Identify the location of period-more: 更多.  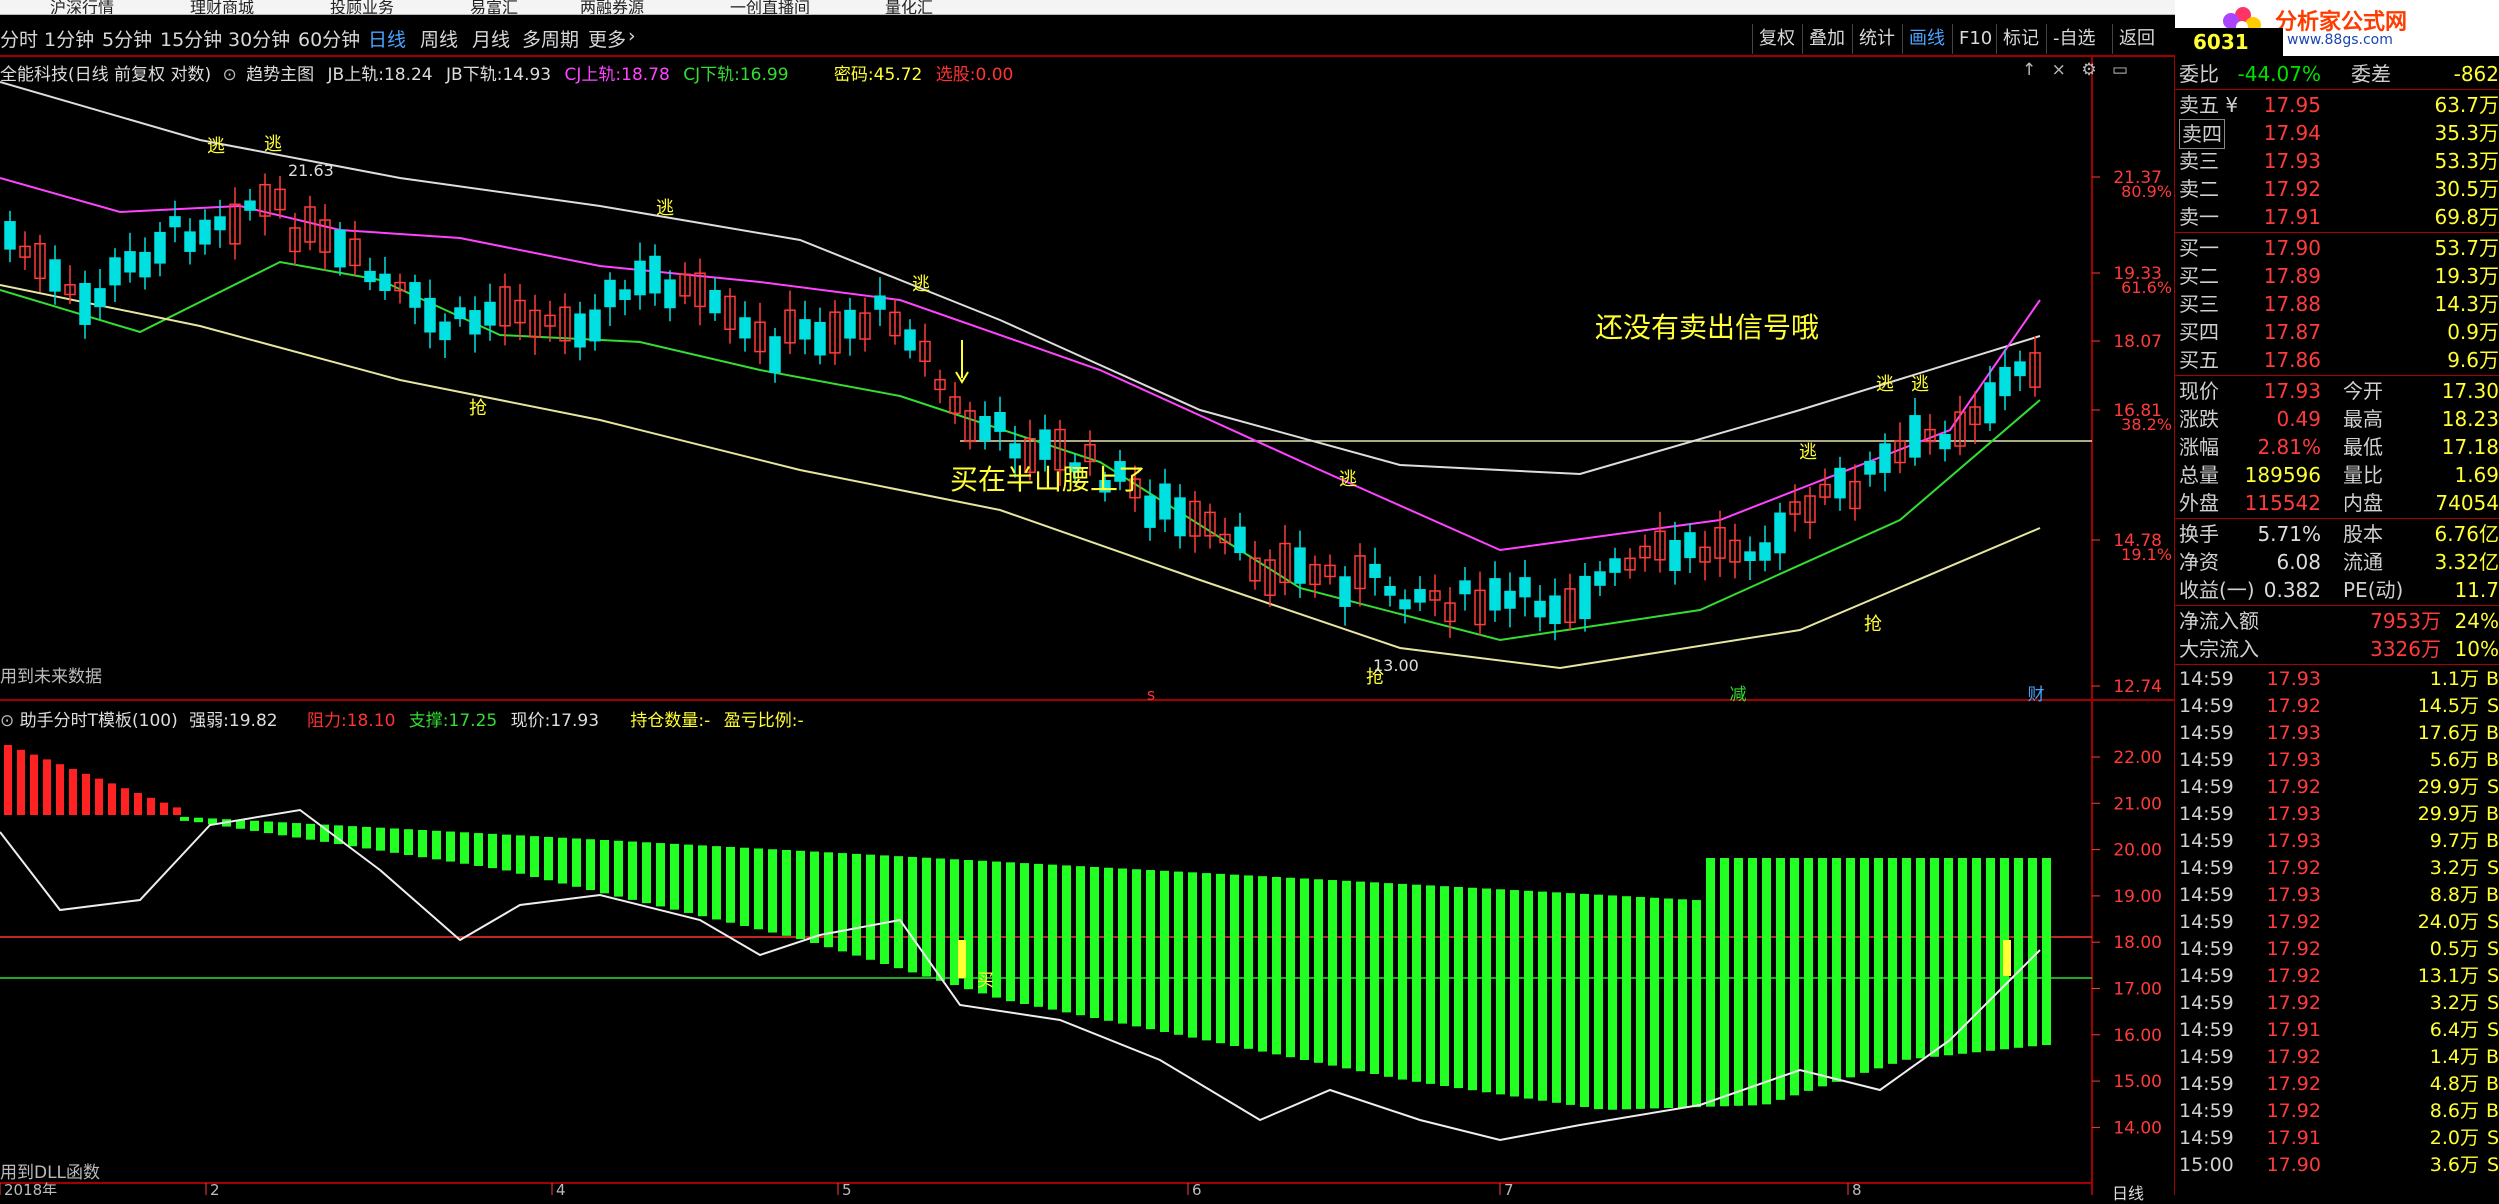
(607, 38).